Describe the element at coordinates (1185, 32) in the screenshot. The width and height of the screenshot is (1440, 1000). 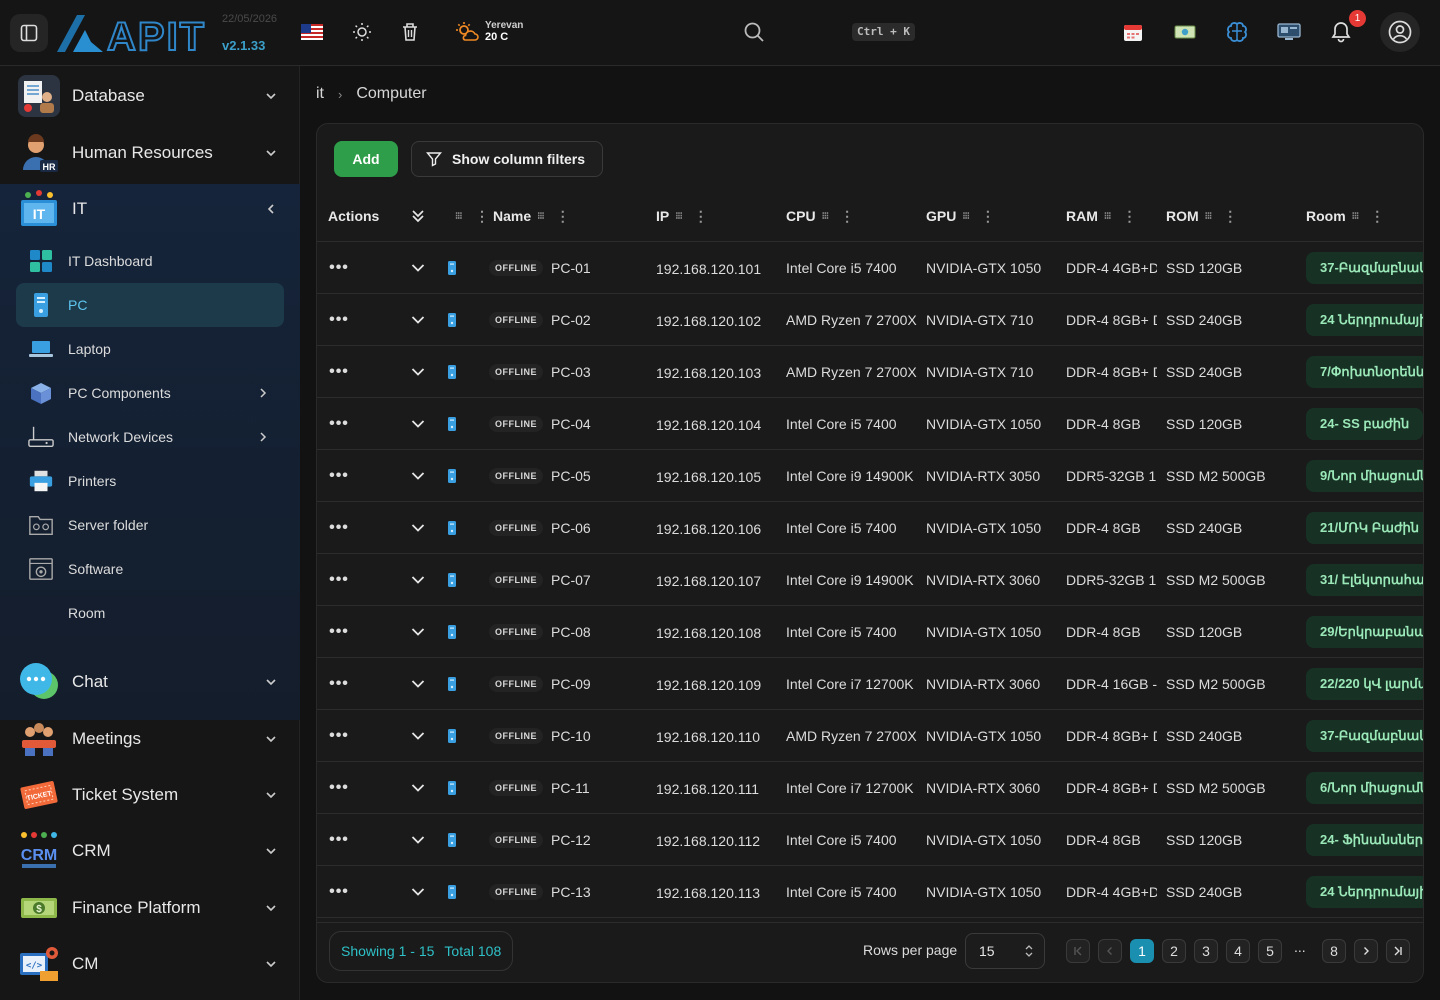
I see `money-button` at that location.